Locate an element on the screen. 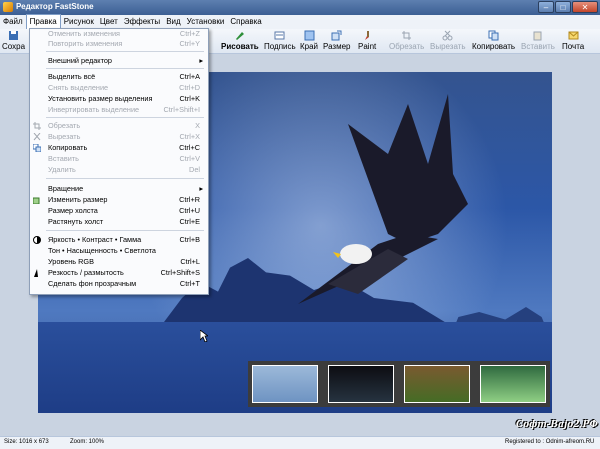  menu-brightness: Яркость • Контраст • Гамма Ctrl+B is located at coordinates (119, 240).